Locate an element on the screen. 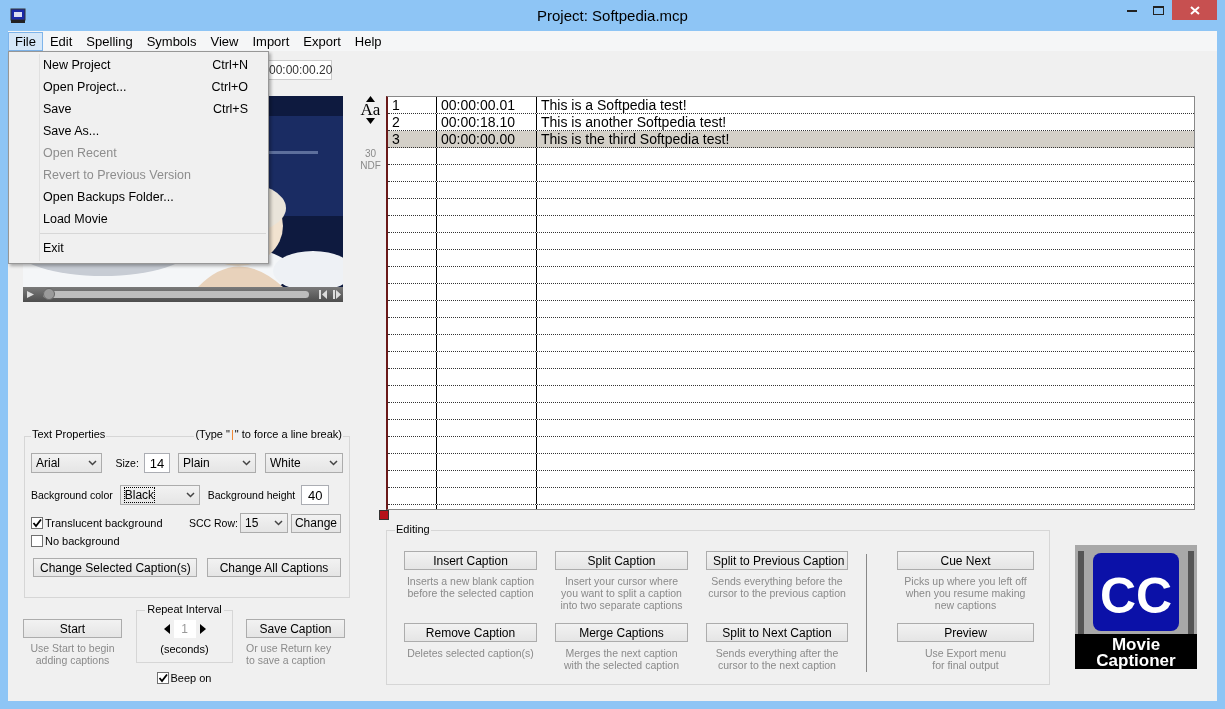 Image resolution: width=1225 pixels, height=709 pixels. resize-handle is located at coordinates (384, 515).